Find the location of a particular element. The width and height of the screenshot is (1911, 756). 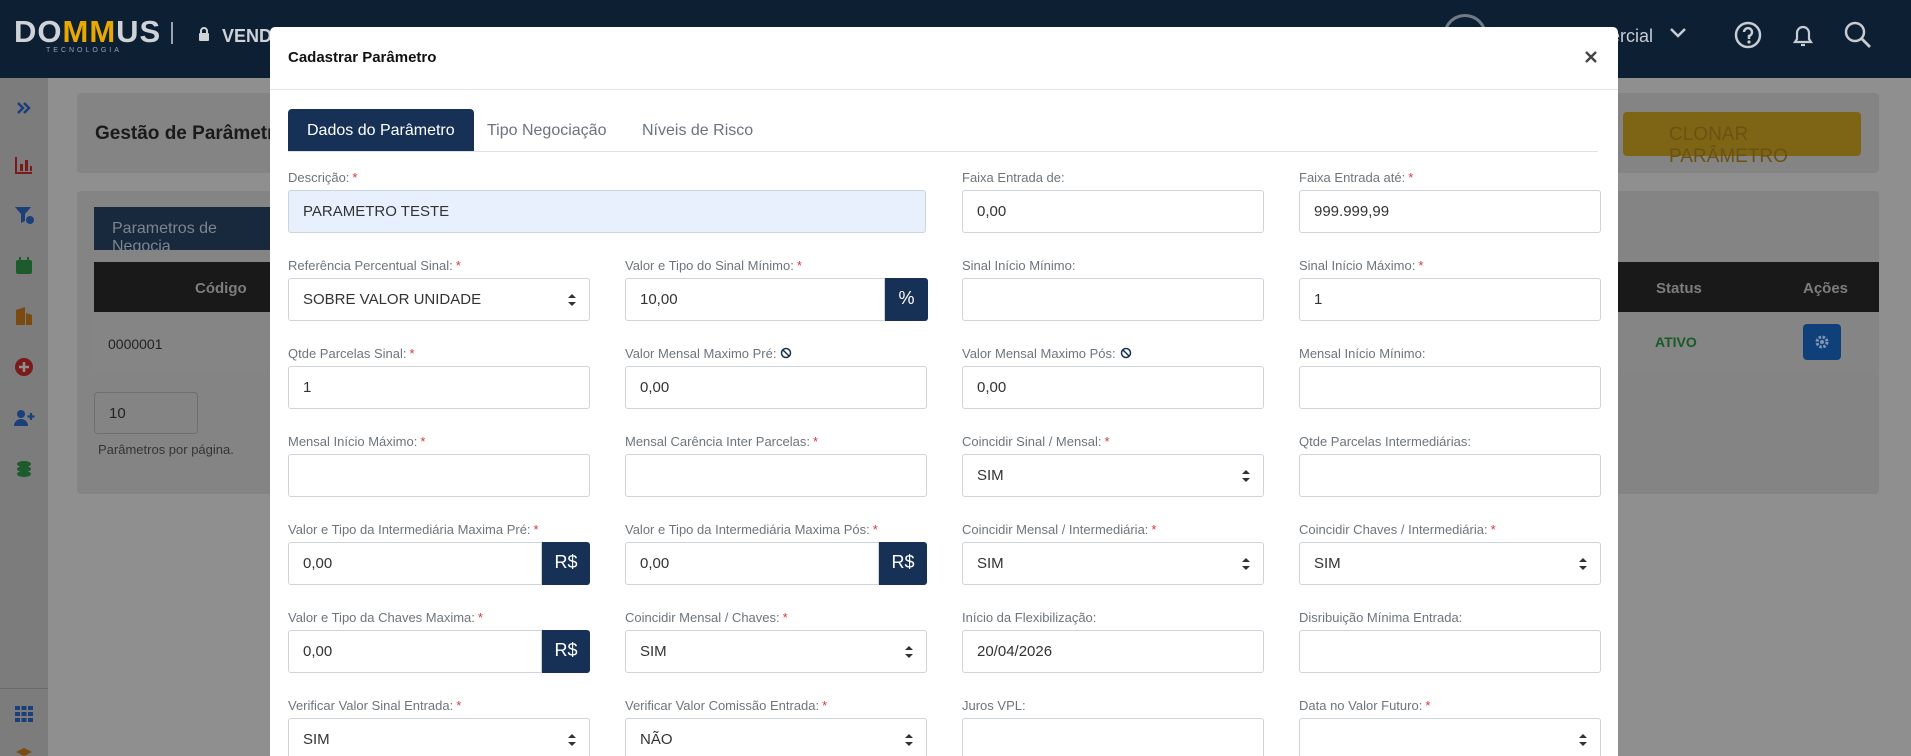

per-page-label: Parâmetros por página. is located at coordinates (166, 449).